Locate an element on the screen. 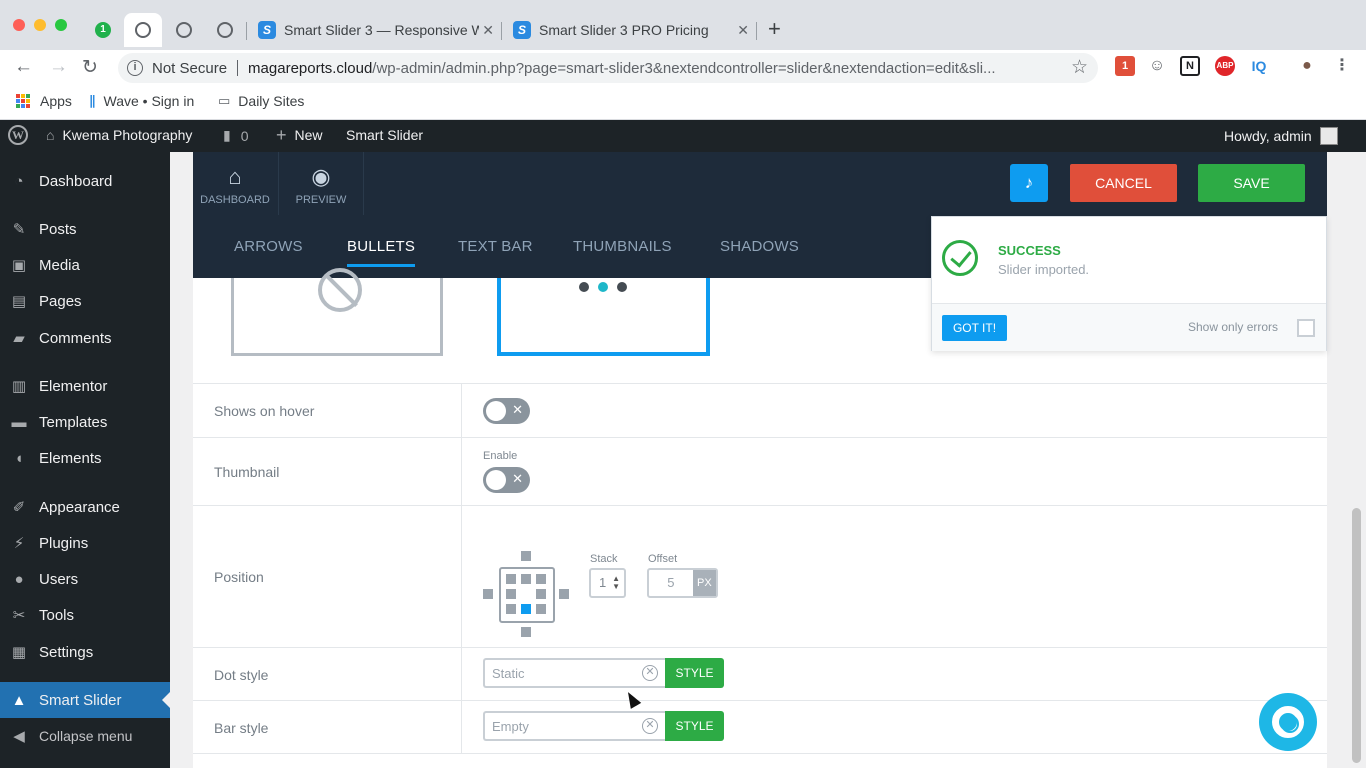 This screenshot has height=768, width=1366. thumbnail-enable-toggle: ✕ is located at coordinates (506, 480).